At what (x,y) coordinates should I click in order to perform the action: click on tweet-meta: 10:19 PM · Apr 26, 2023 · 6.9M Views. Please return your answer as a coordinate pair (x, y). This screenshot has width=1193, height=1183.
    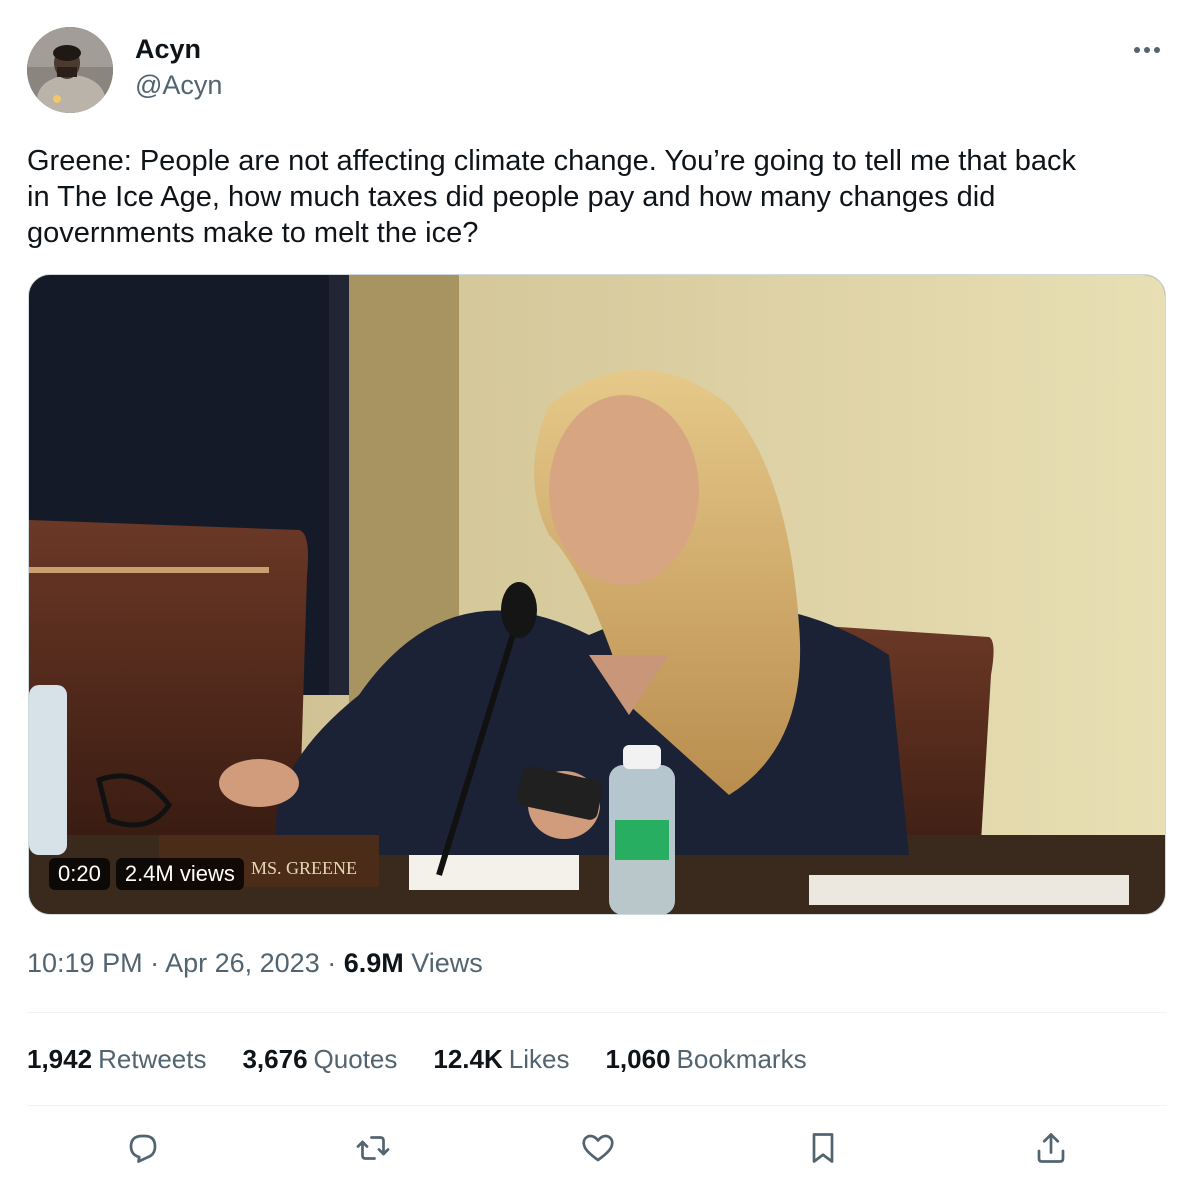
    Looking at the image, I should click on (255, 963).